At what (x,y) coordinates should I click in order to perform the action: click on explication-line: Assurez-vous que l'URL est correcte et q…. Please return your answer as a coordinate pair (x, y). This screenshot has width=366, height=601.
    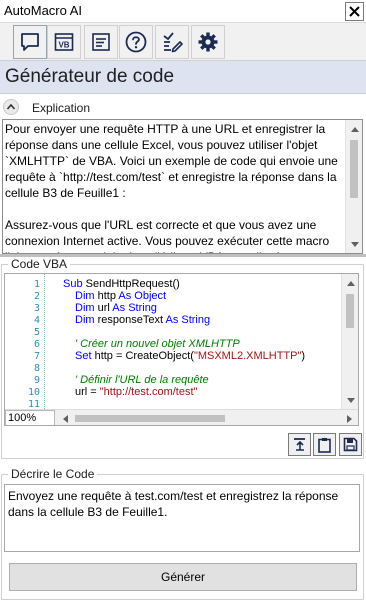
    Looking at the image, I should click on (161, 225).